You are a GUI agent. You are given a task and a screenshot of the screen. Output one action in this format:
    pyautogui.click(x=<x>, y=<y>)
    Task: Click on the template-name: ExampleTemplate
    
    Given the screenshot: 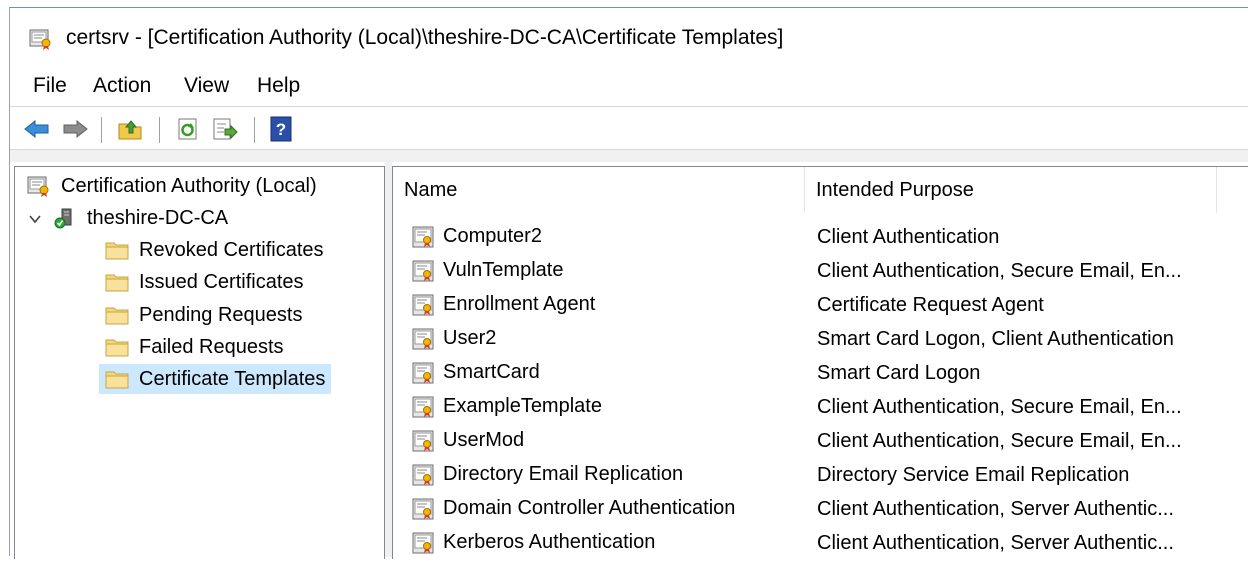 What is the action you would take?
    pyautogui.click(x=522, y=406)
    